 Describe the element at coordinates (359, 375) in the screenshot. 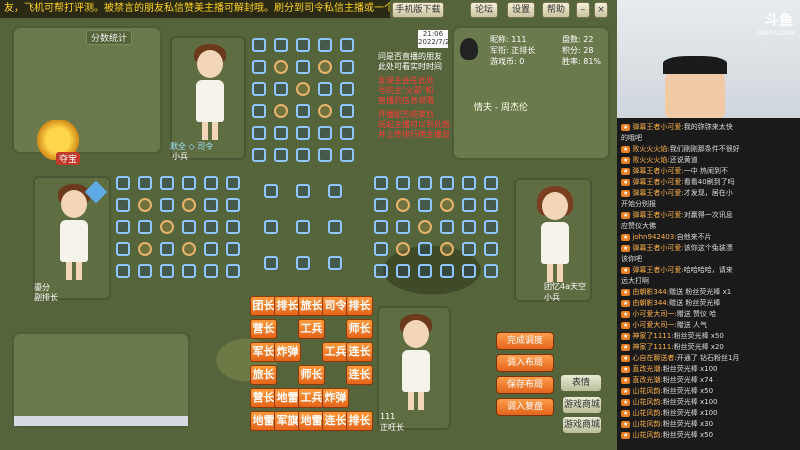

I see `piece: 连长` at that location.